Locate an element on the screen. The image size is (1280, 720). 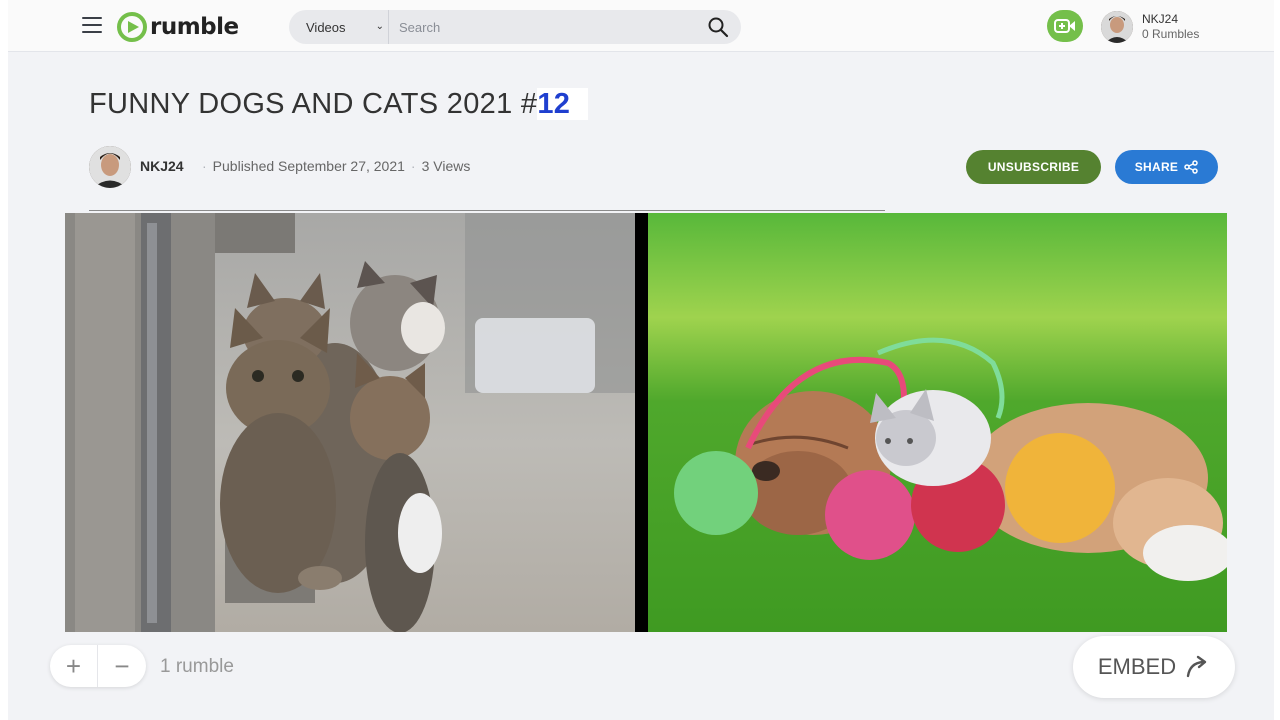
logo-text: rumble is located at coordinates (194, 27).